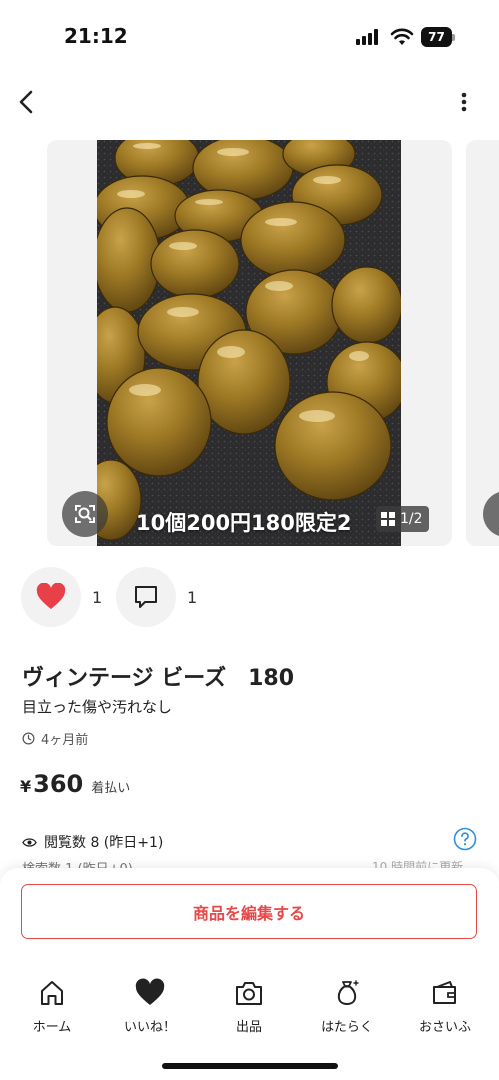  I want to click on signal-icon, so click(369, 37).